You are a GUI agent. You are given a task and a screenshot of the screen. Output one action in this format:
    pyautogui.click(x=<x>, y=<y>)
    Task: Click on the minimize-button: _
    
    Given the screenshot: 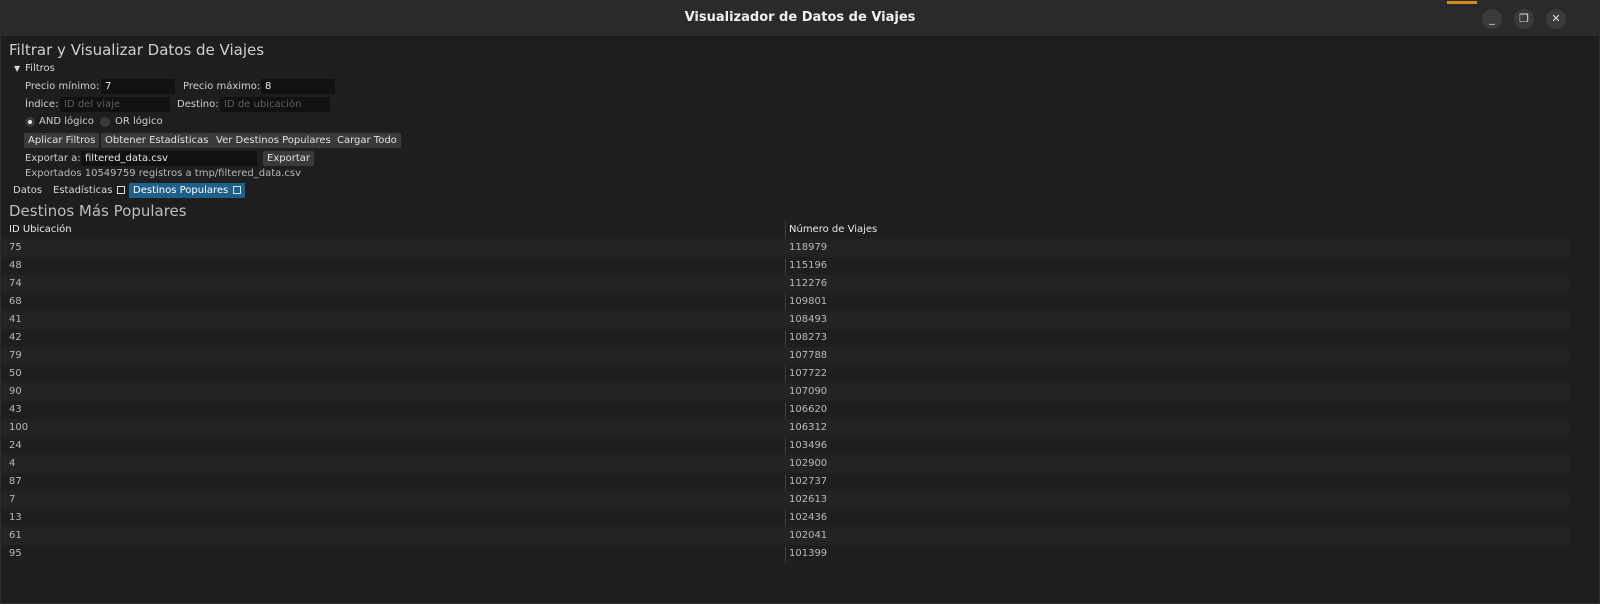 What is the action you would take?
    pyautogui.click(x=1492, y=19)
    